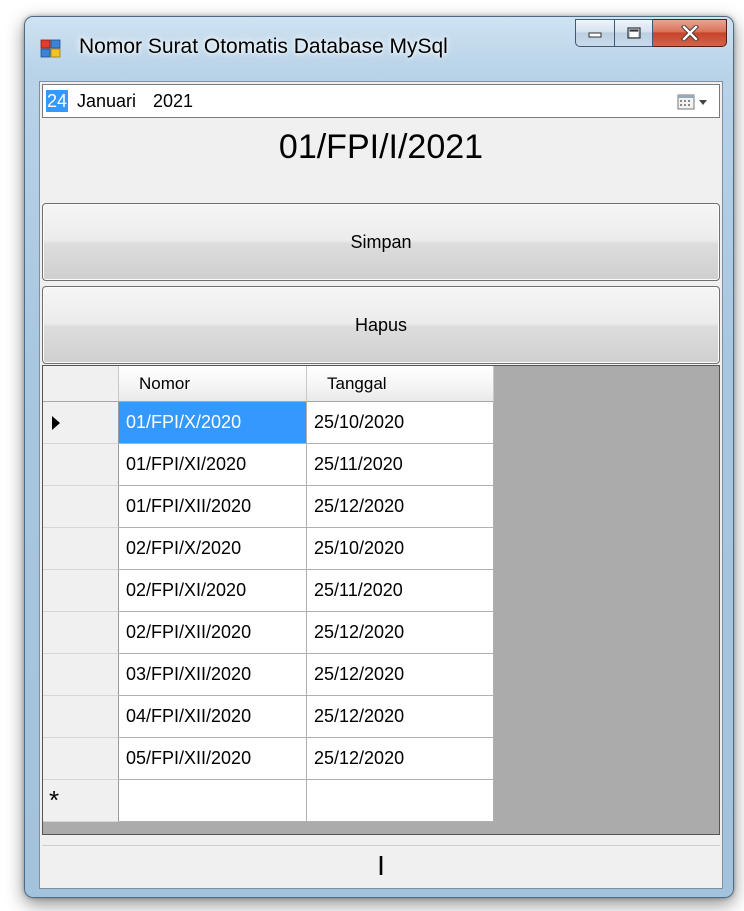 This screenshot has width=744, height=911. What do you see at coordinates (400, 384) in the screenshot?
I see `column-header-tanggal: Tanggal` at bounding box center [400, 384].